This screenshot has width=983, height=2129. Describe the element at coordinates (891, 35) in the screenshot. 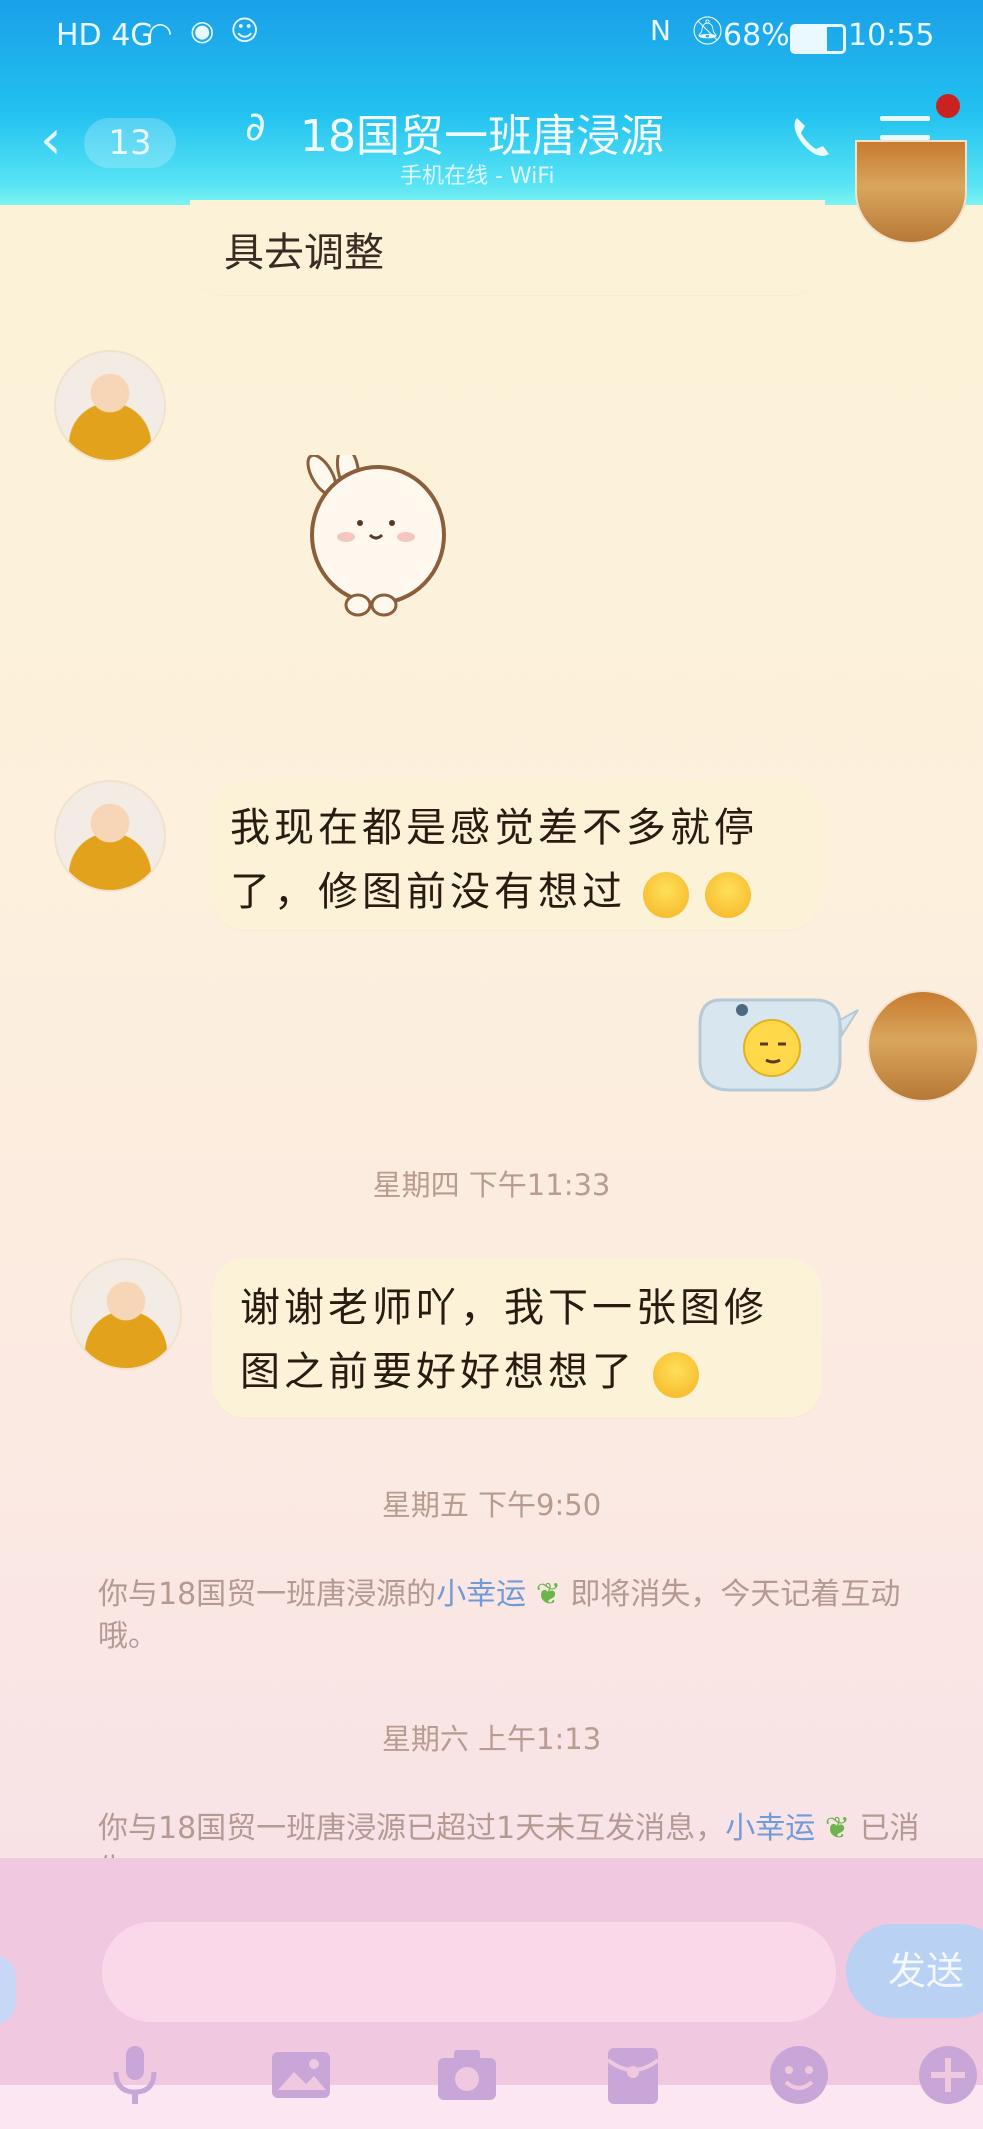

I see `clock: 10:55` at that location.